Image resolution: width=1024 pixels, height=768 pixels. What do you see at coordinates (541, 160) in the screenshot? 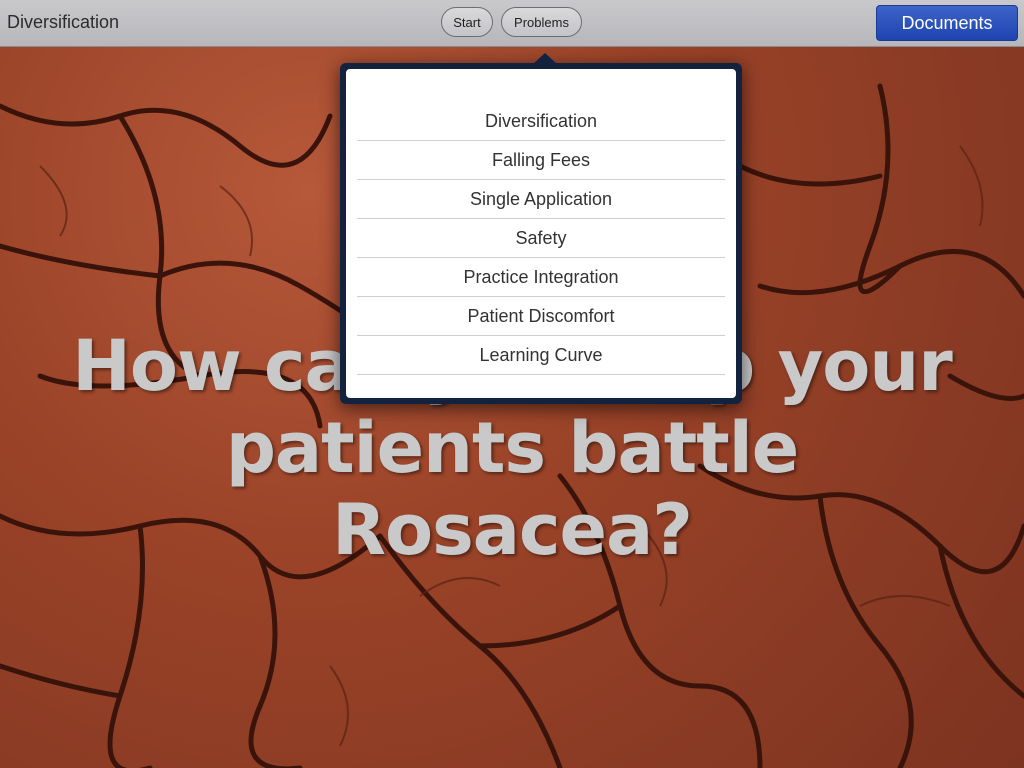
I see `menu-item-falling-fees: Falling Fees` at bounding box center [541, 160].